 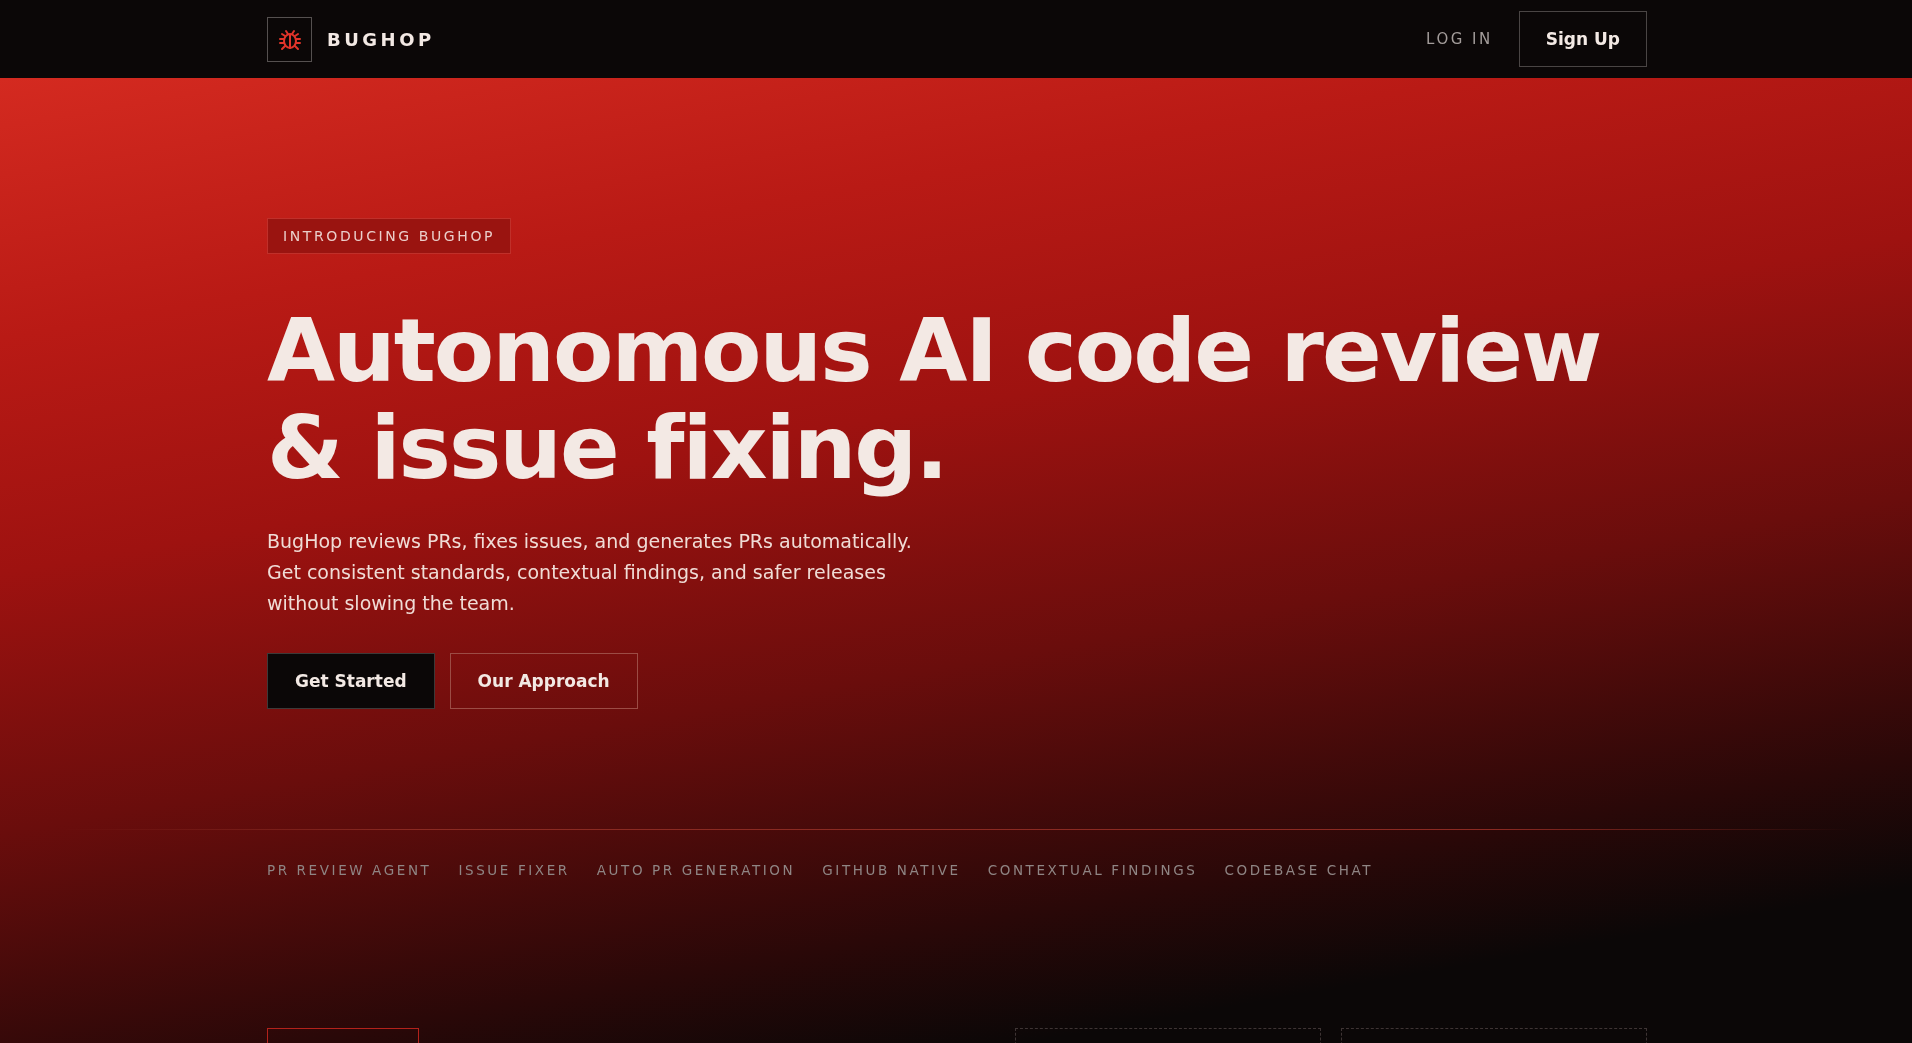 I want to click on hero-description: BugHop reviews PRs, fixes issues, and generates PRs automatically. Get consistent standards, contextual findings, and safer releases without slowing the team., so click(x=590, y=572).